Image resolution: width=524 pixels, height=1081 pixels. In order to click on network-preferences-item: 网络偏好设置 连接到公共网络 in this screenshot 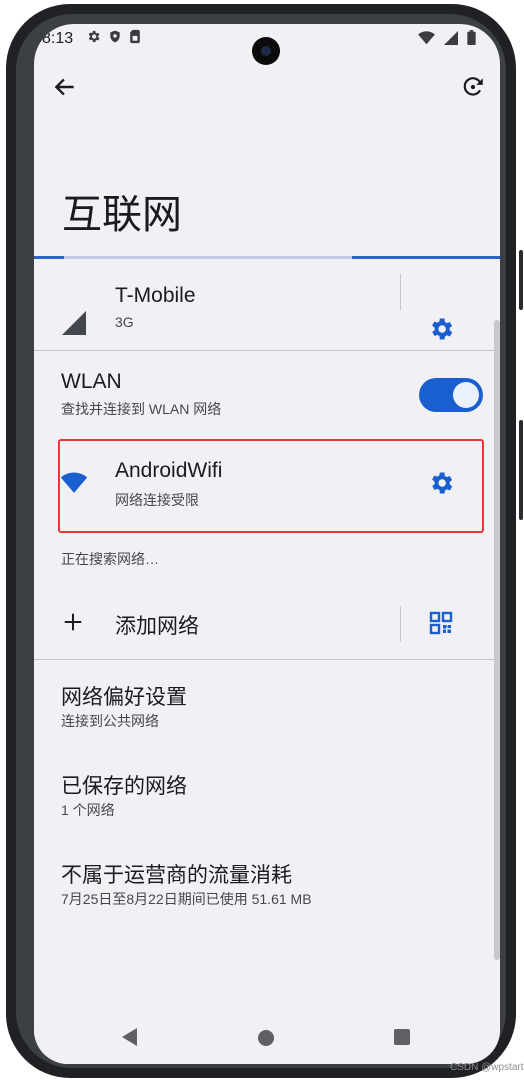, I will do `click(267, 706)`.